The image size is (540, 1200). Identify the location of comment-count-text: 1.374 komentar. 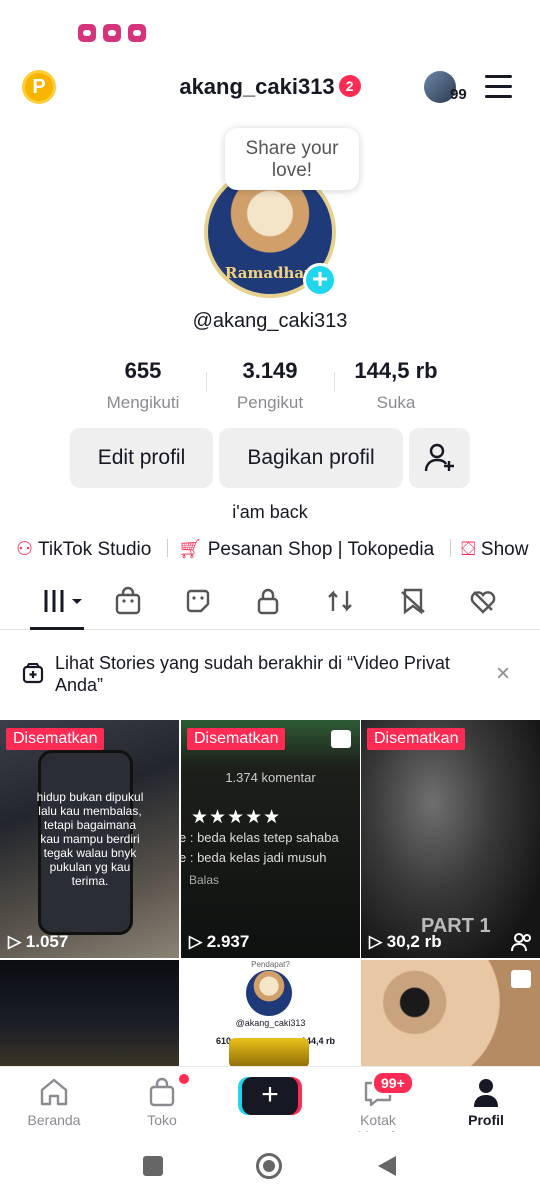
(270, 777).